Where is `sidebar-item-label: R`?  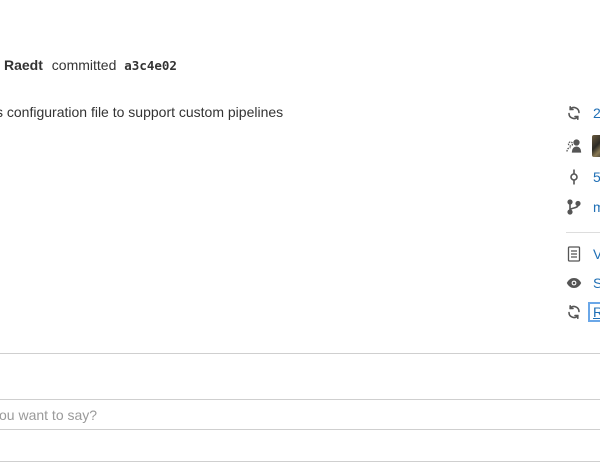
sidebar-item-label: R is located at coordinates (593, 312).